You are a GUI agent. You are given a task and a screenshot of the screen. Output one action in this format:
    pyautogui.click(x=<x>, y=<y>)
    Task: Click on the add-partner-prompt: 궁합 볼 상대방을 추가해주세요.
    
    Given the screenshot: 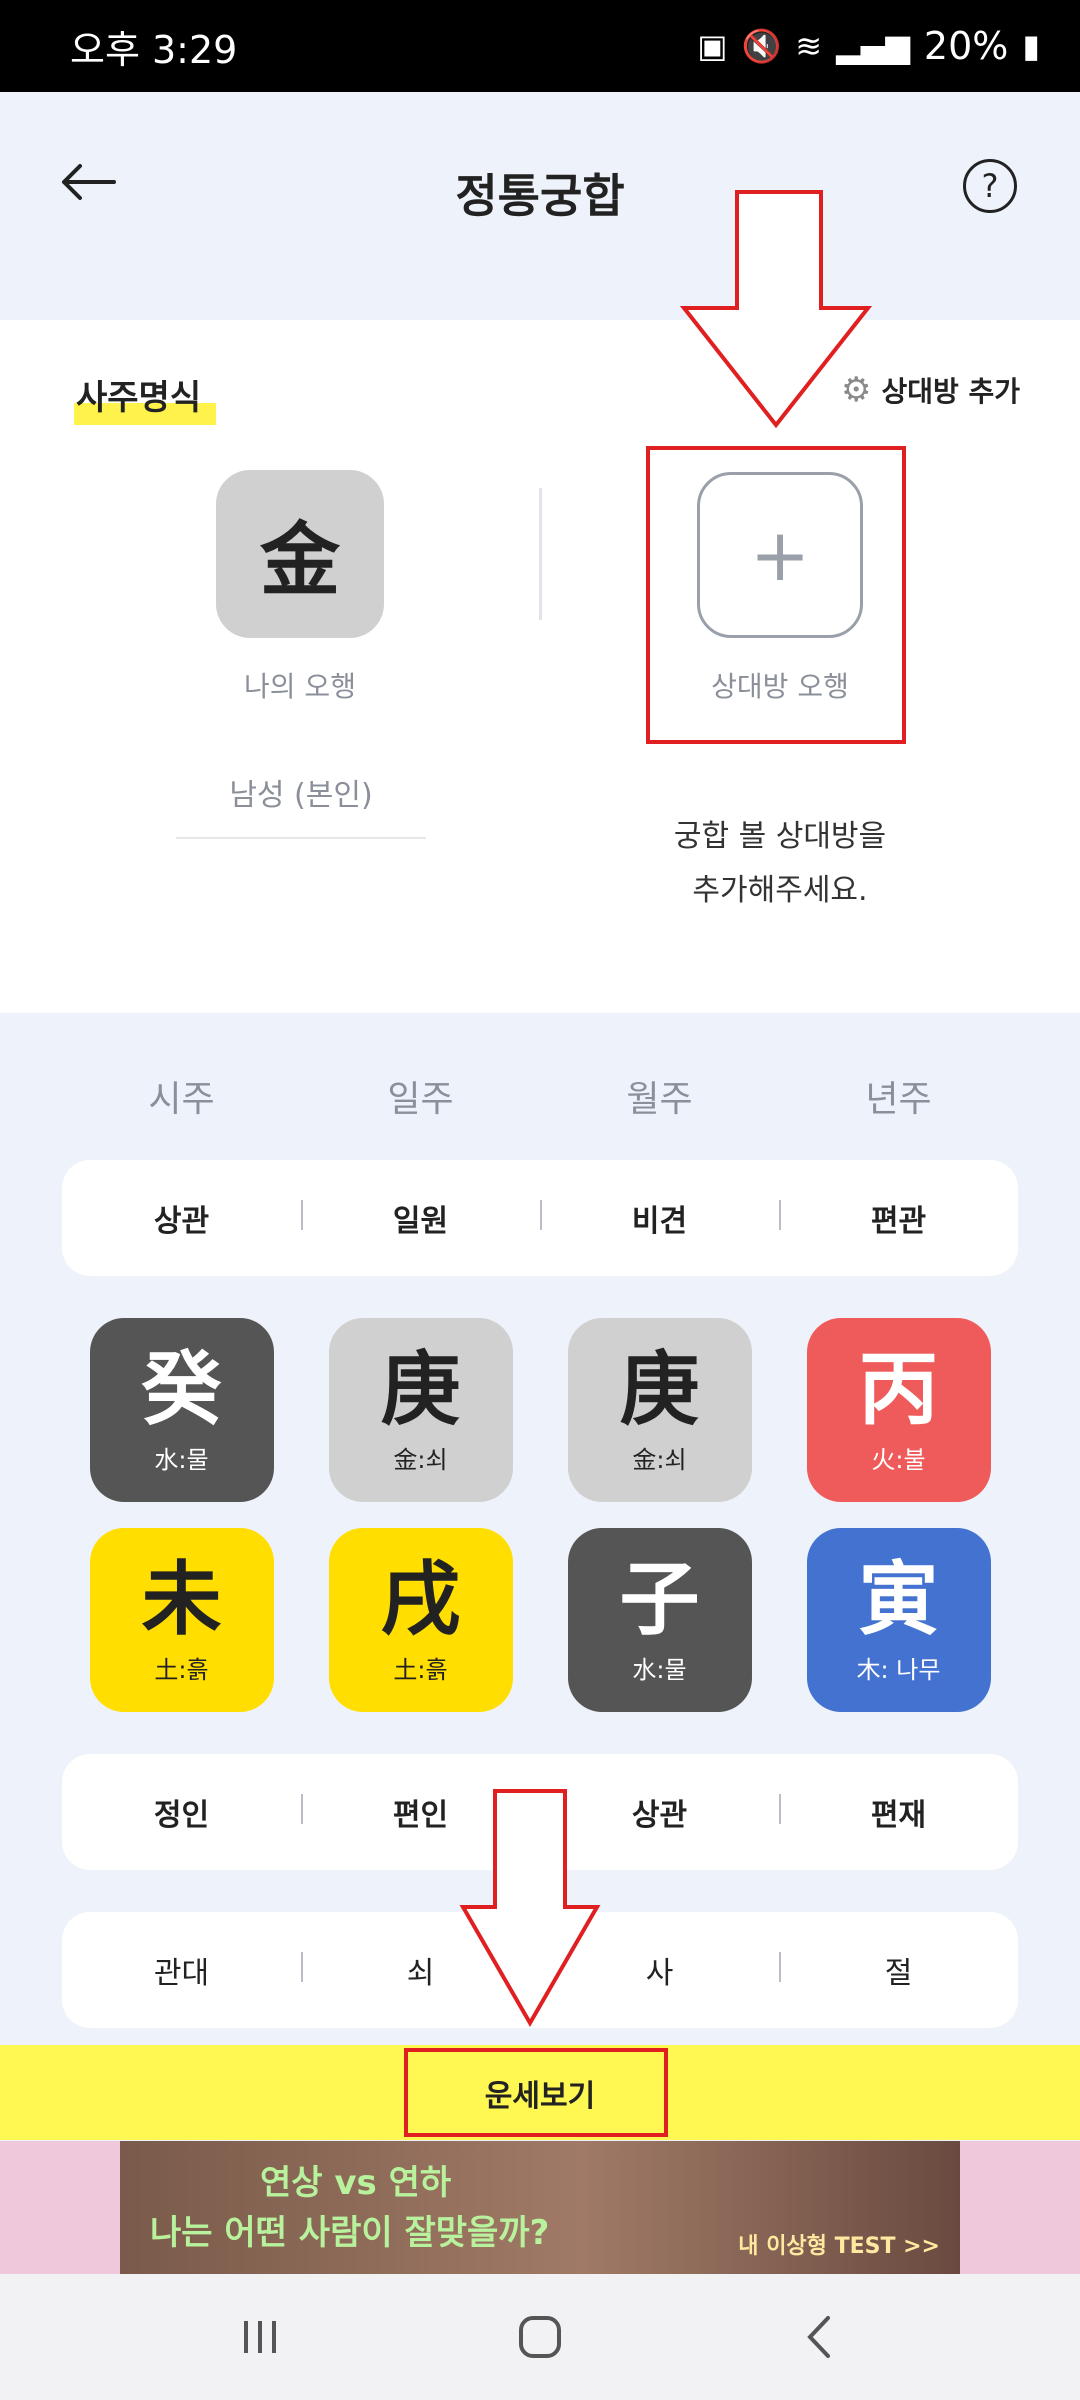 What is the action you would take?
    pyautogui.click(x=780, y=863)
    